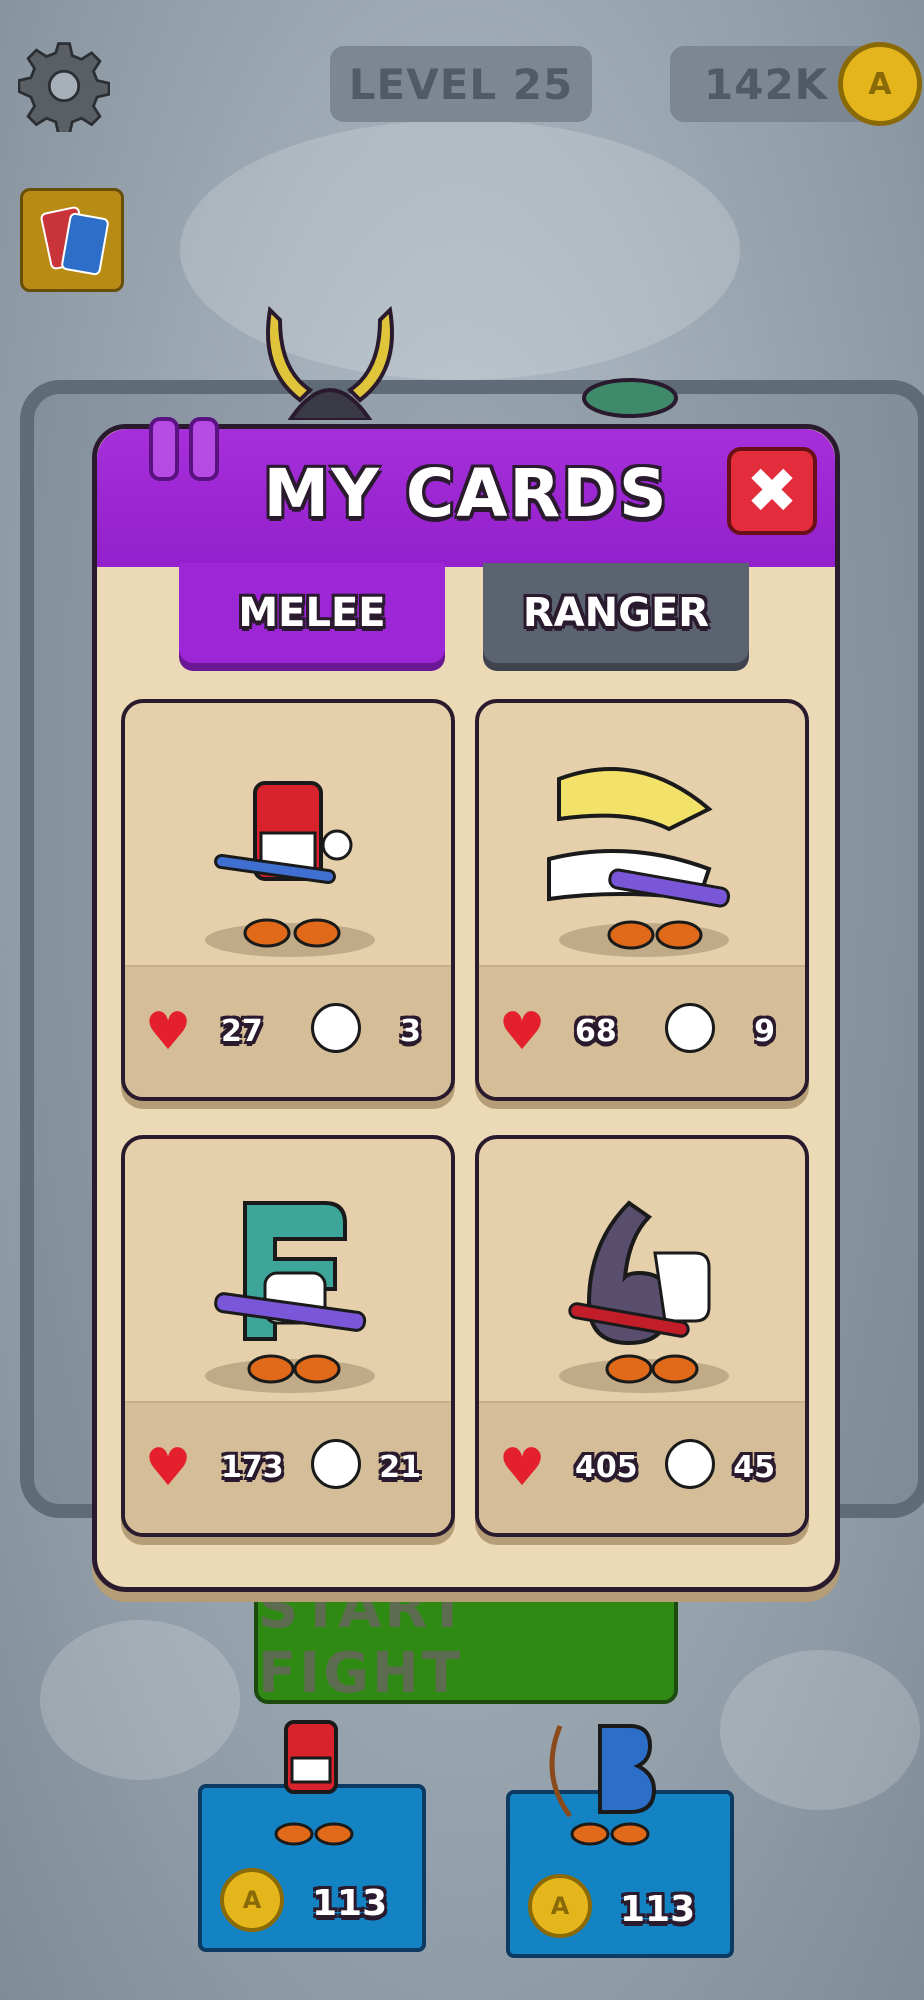 The height and width of the screenshot is (2000, 924). What do you see at coordinates (283, 864) in the screenshot?
I see `character-letter-a` at bounding box center [283, 864].